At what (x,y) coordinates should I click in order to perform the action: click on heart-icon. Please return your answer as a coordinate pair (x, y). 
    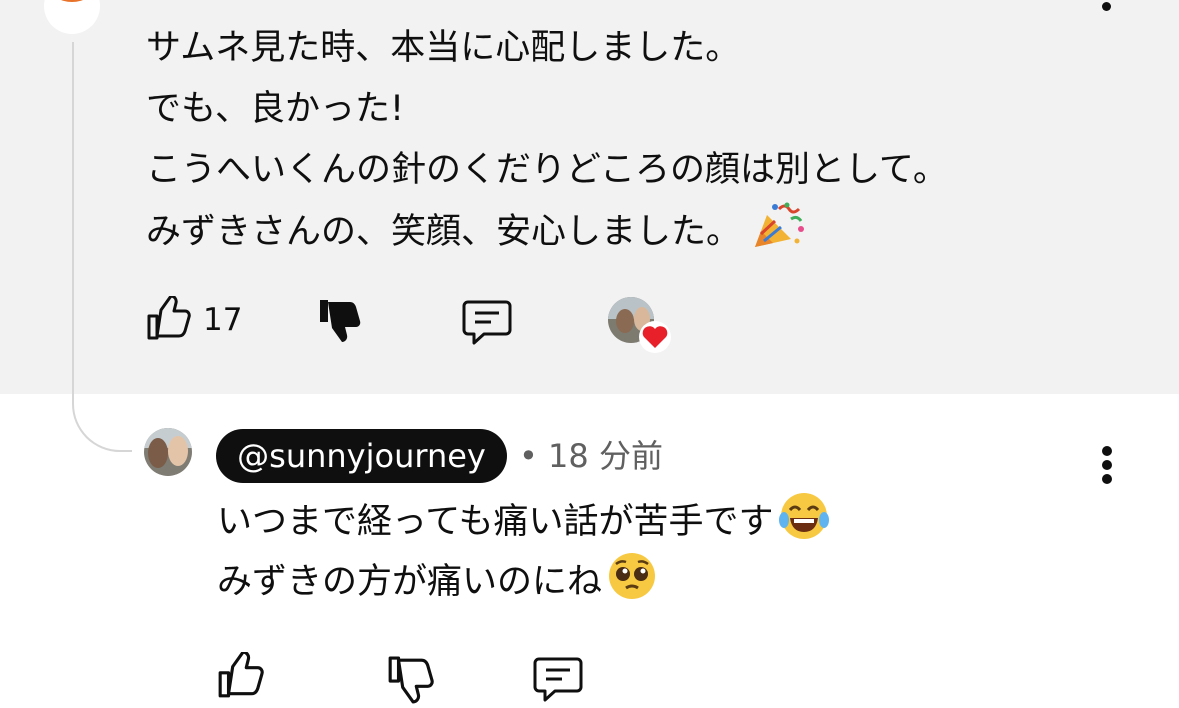
    Looking at the image, I should click on (655, 339).